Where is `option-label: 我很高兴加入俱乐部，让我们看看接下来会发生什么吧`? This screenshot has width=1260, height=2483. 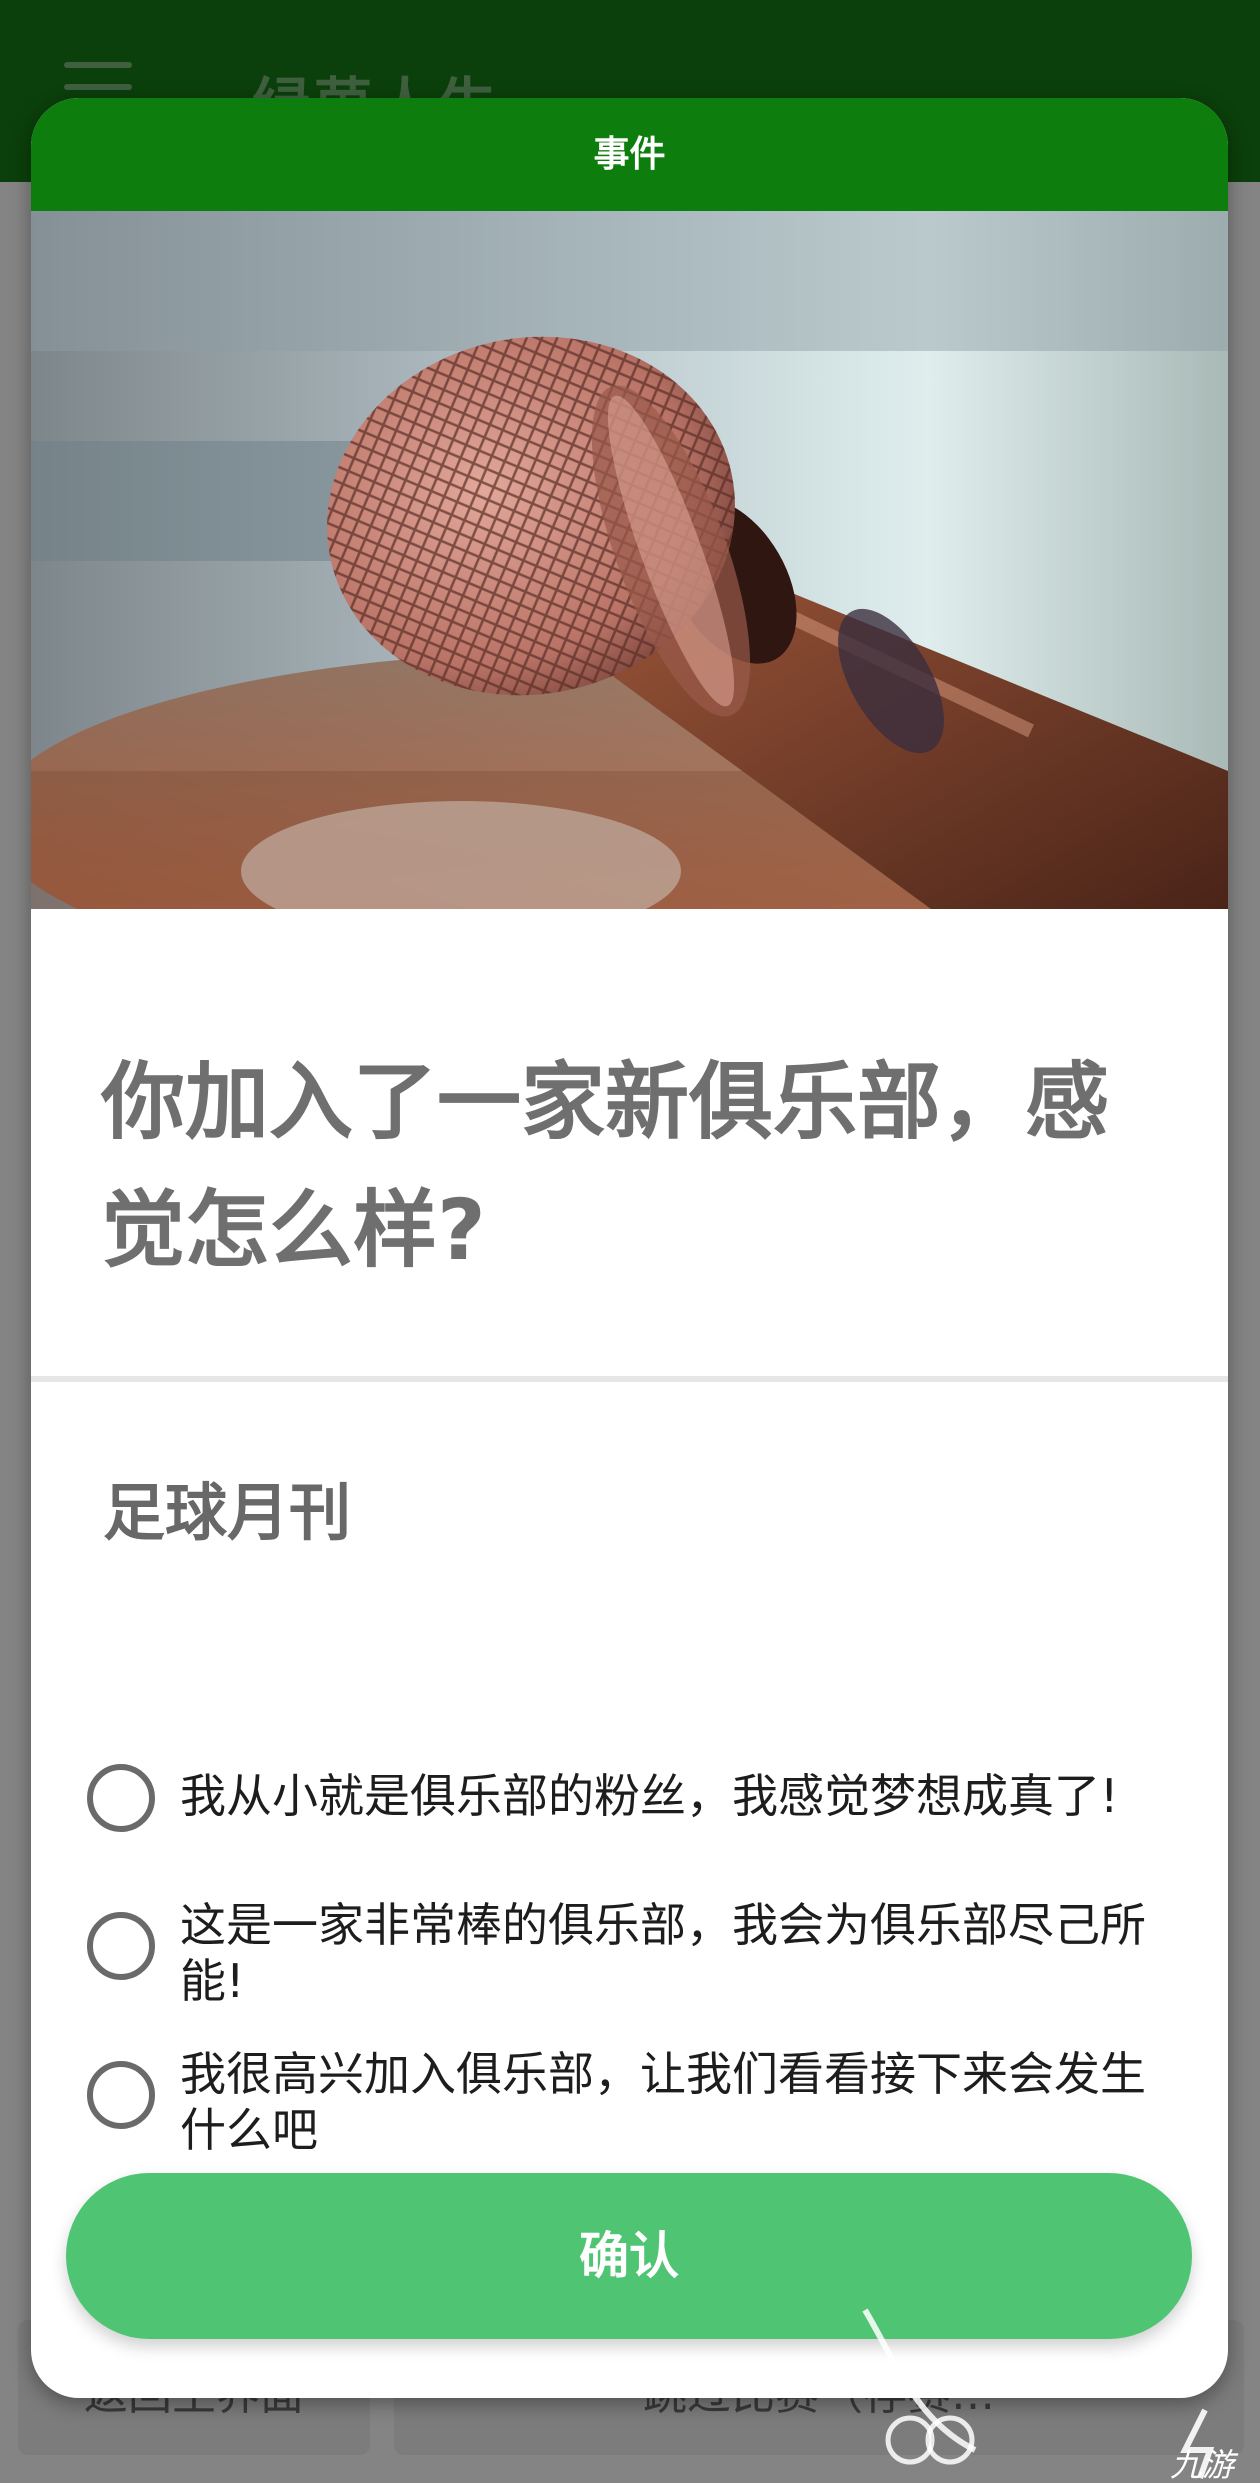 option-label: 我很高兴加入俱乐部，让我们看看接下来会发生什么吧 is located at coordinates (685, 2102).